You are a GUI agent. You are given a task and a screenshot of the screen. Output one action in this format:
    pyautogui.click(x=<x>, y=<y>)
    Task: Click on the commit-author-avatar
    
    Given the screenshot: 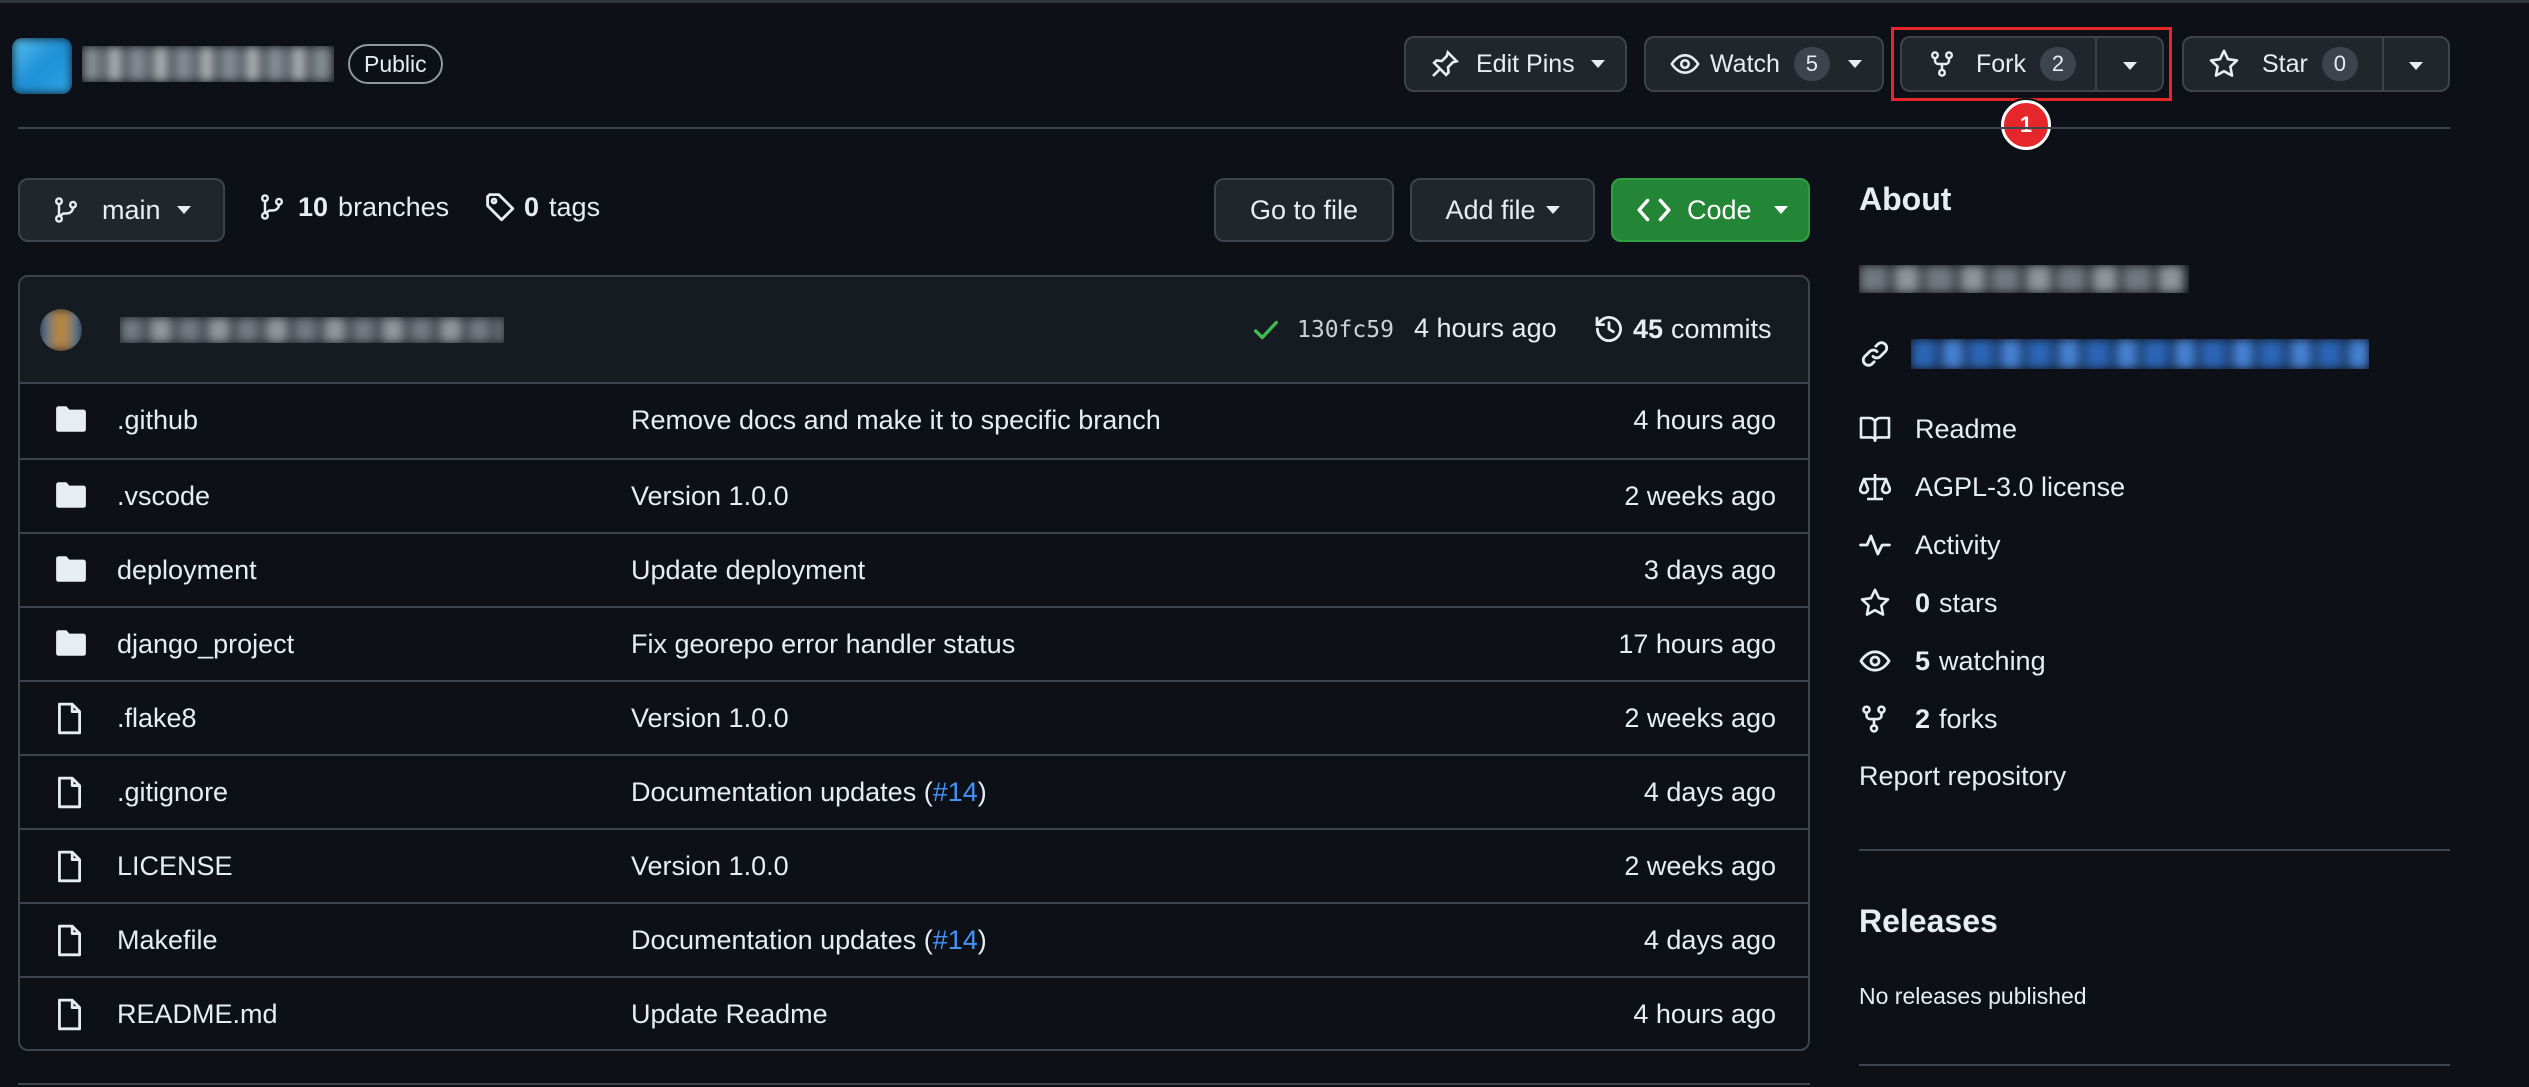 What is the action you would take?
    pyautogui.click(x=61, y=330)
    